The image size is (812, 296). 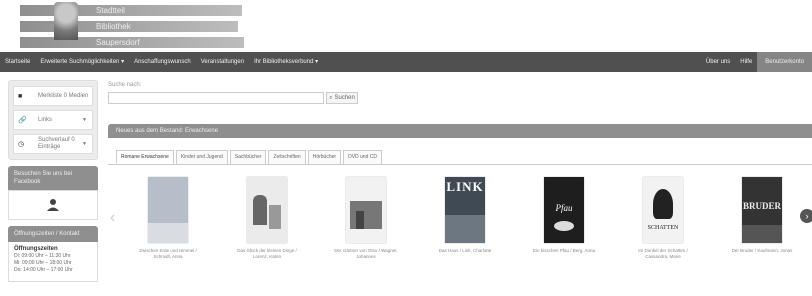 I want to click on book-caption: Ein bisschen Pfau / Berg, Anna, so click(x=564, y=250).